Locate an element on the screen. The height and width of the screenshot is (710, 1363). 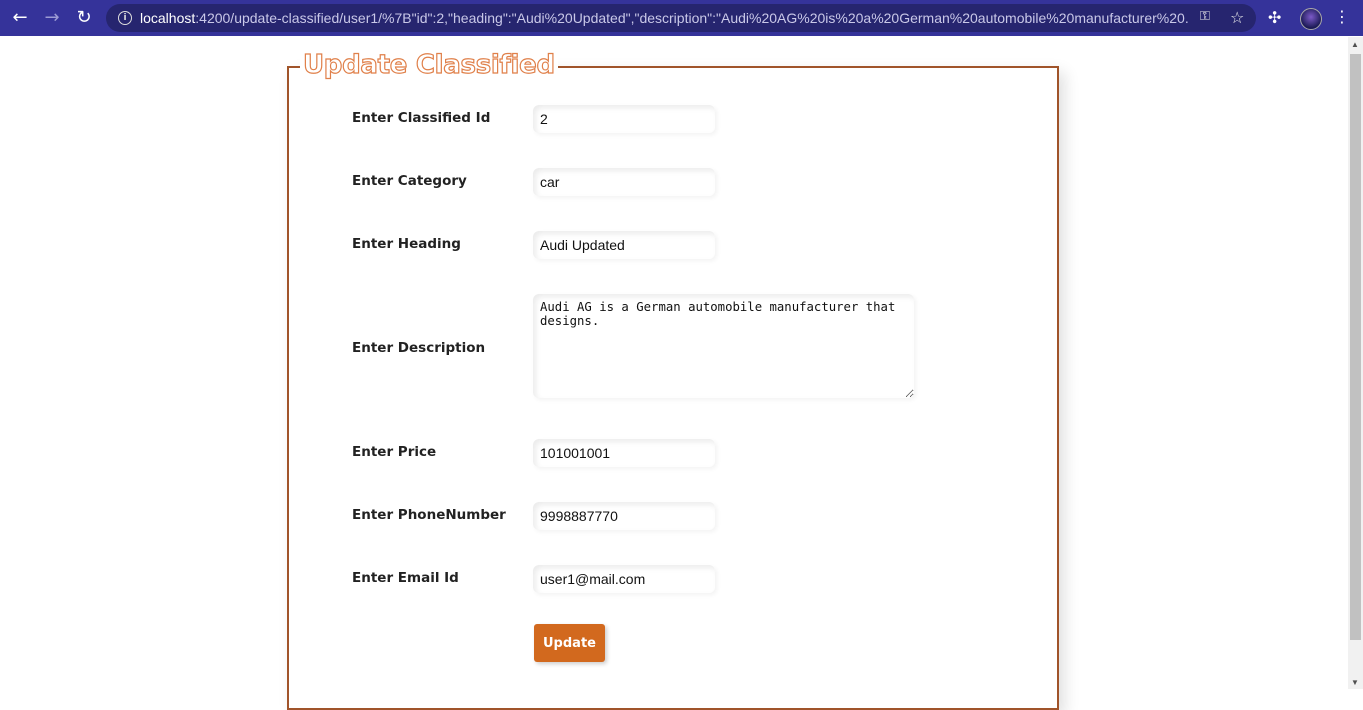
email-label: Enter Email Id is located at coordinates (405, 578).